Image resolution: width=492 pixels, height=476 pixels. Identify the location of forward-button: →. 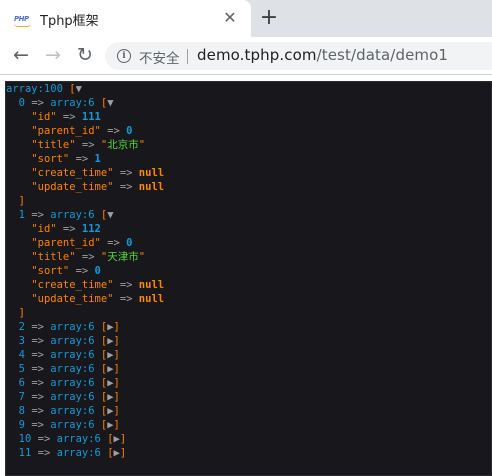
(53, 55).